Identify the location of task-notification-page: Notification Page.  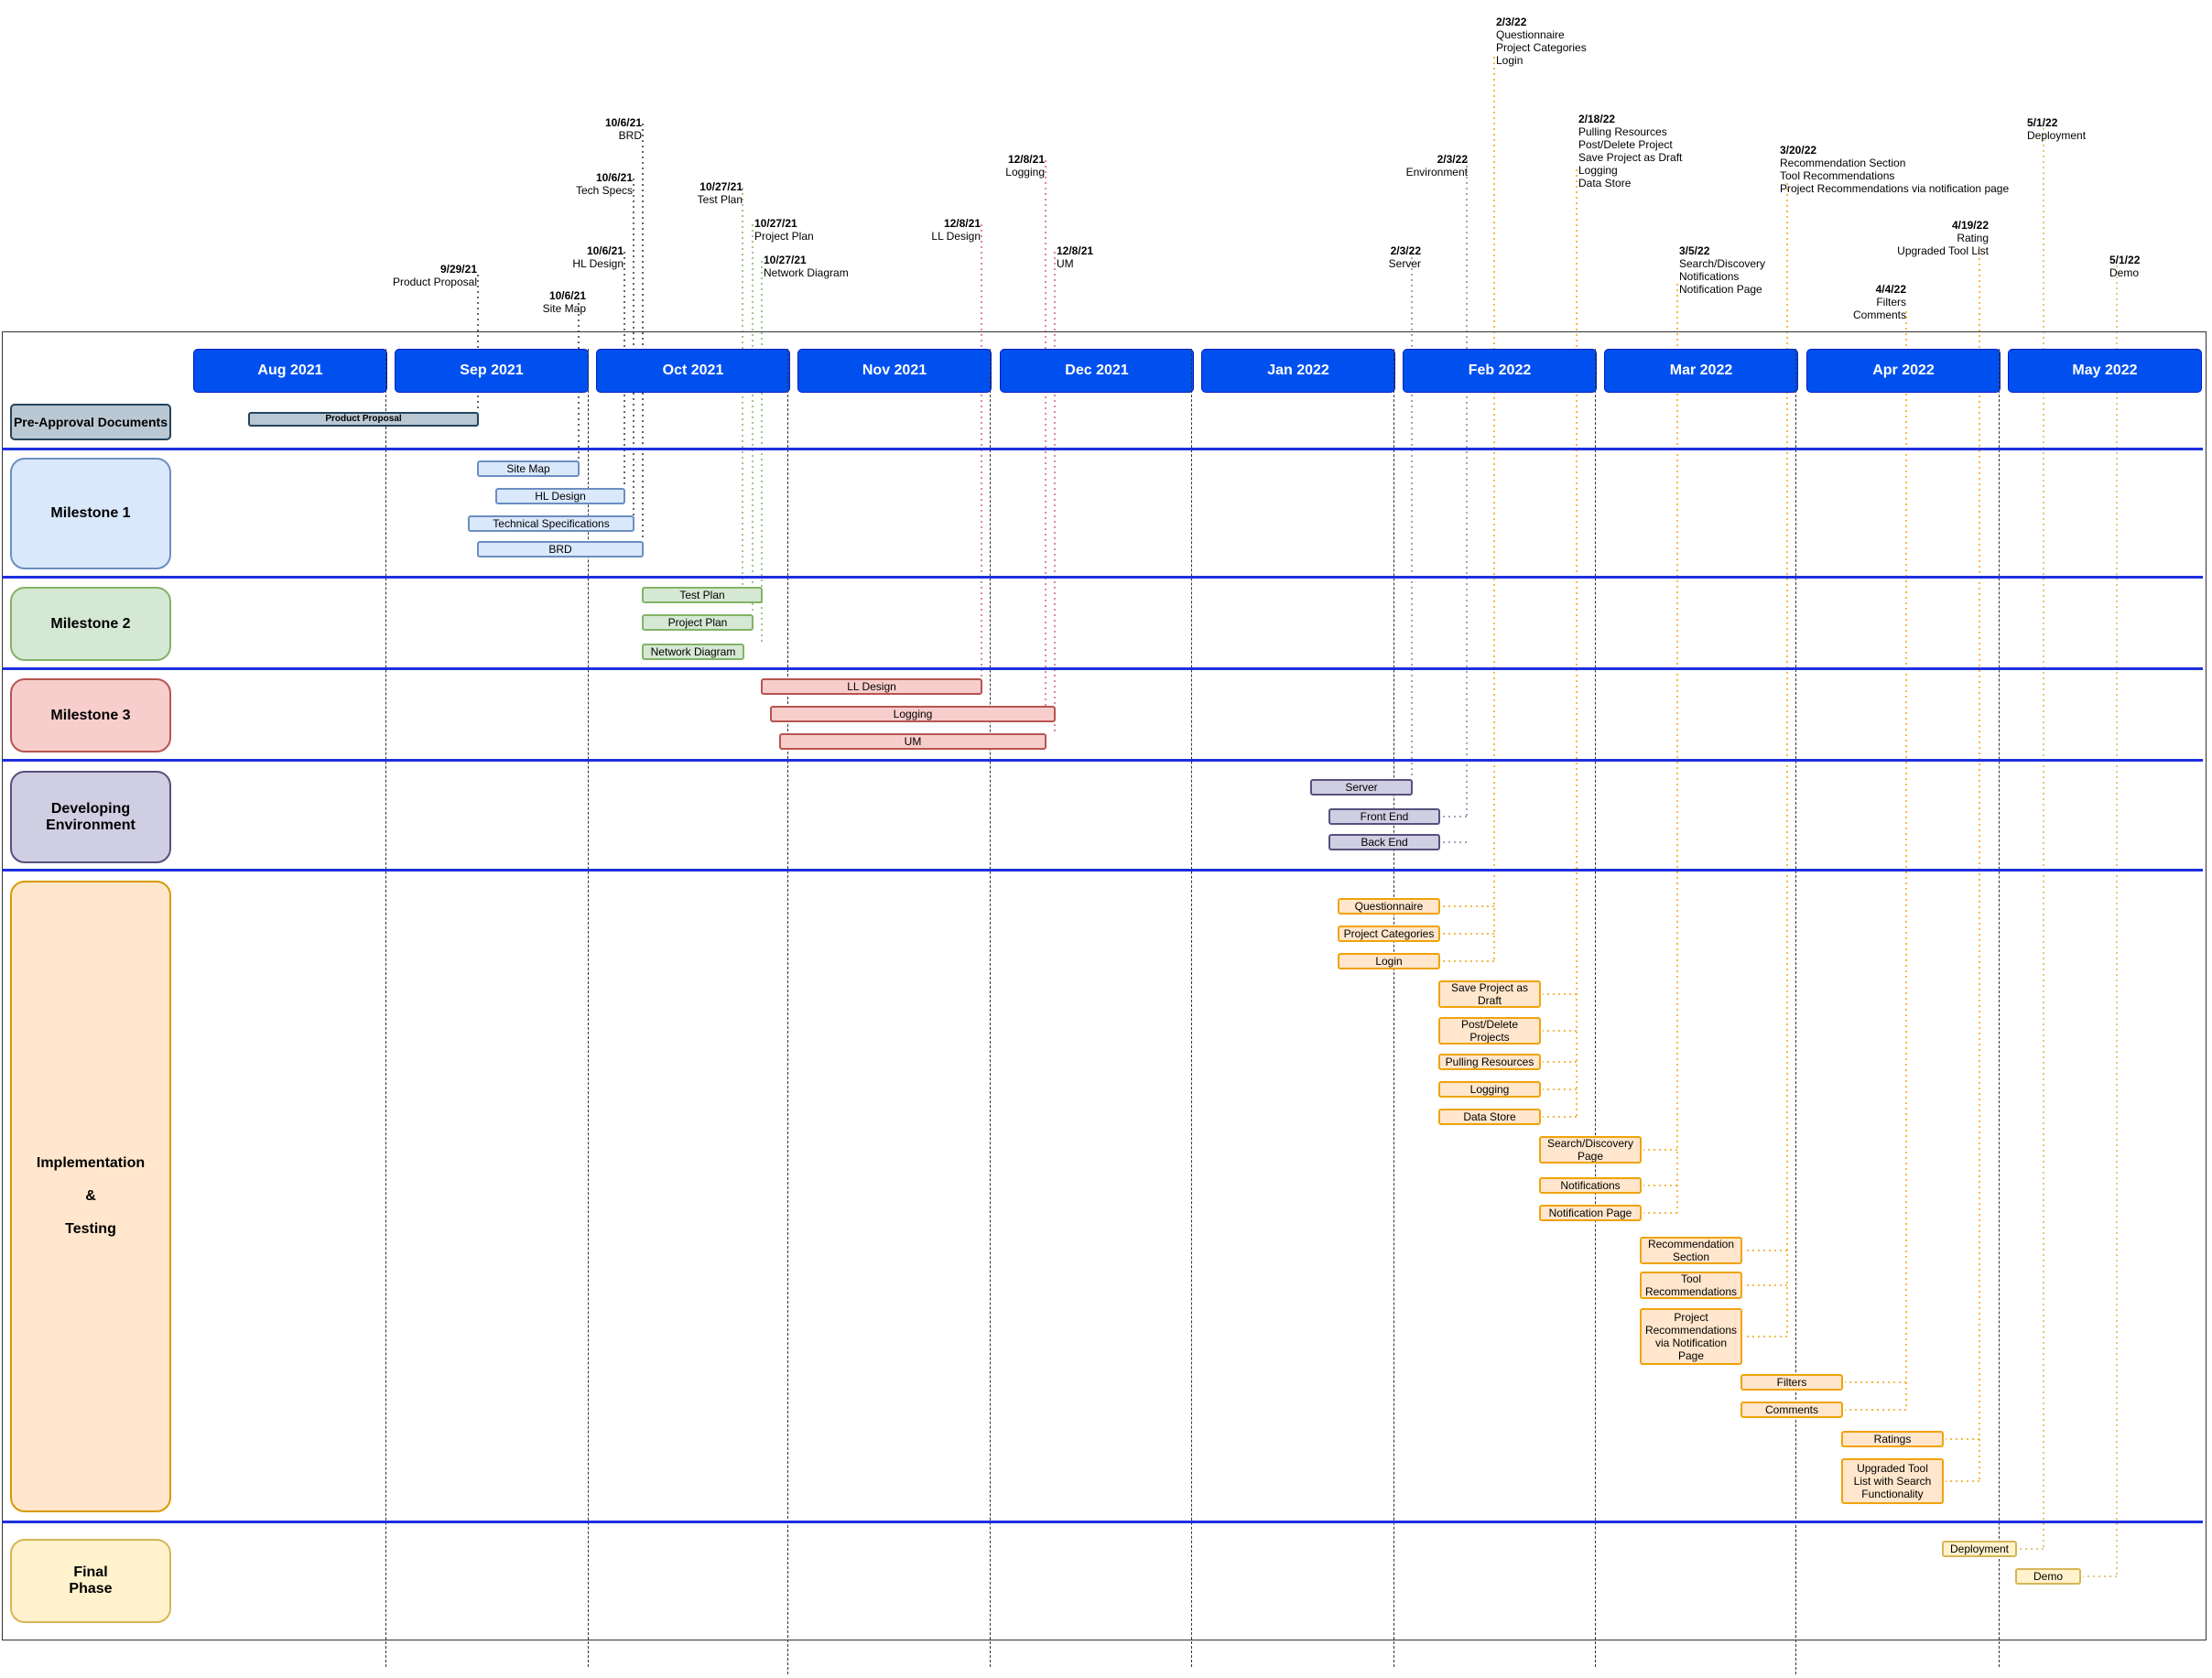
(1590, 1213).